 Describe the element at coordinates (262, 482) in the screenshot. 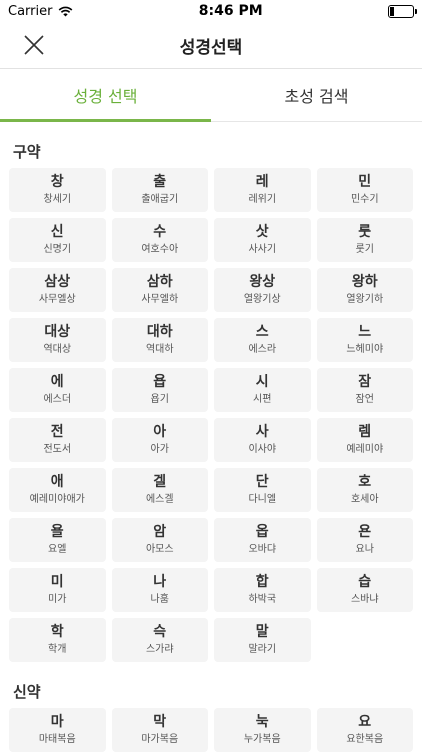

I see `book-abbreviation: 단` at that location.